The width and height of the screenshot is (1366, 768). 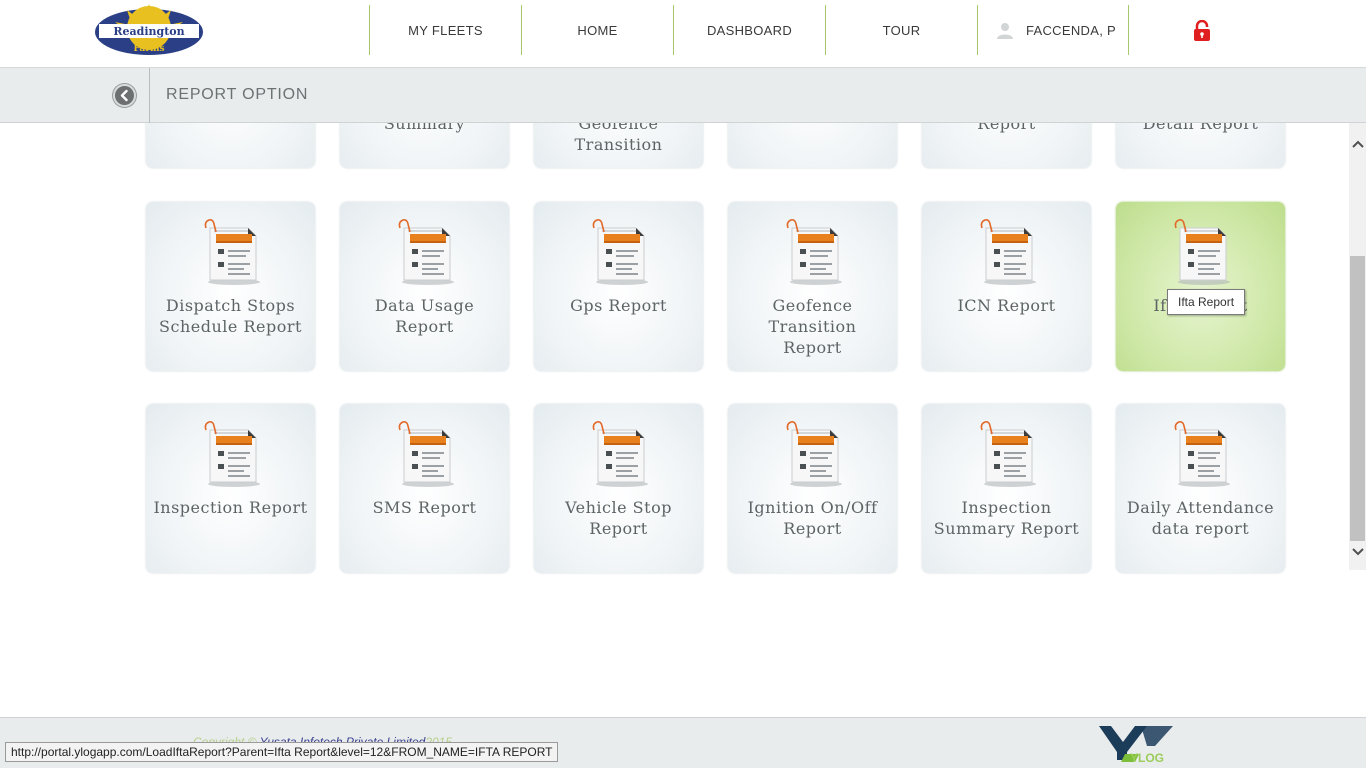 I want to click on nav-tour: TOUR, so click(x=901, y=30).